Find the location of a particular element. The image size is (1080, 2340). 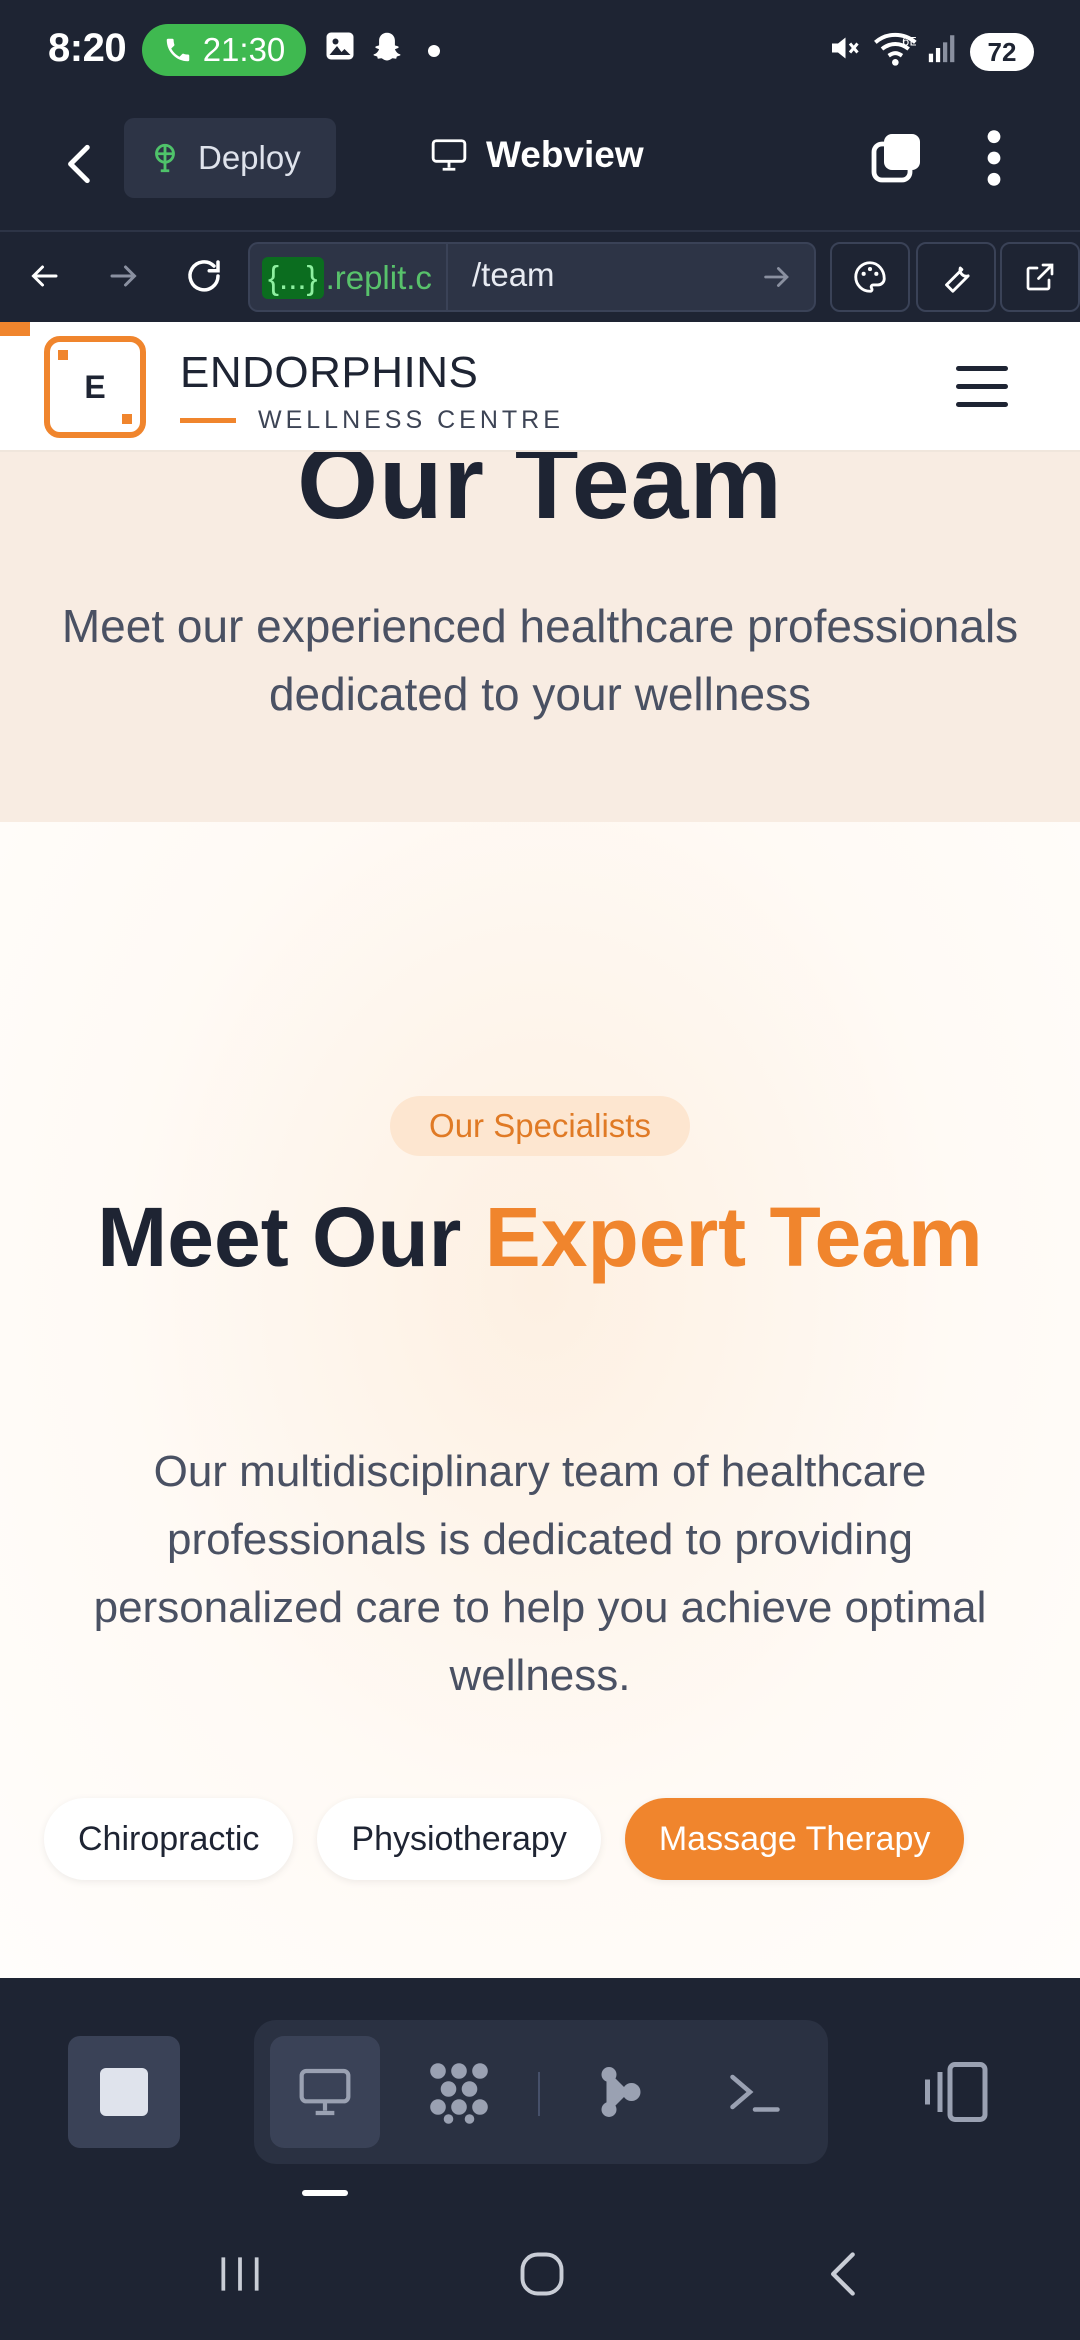

replit-top-bar: Deploy Webview is located at coordinates (540, 168).